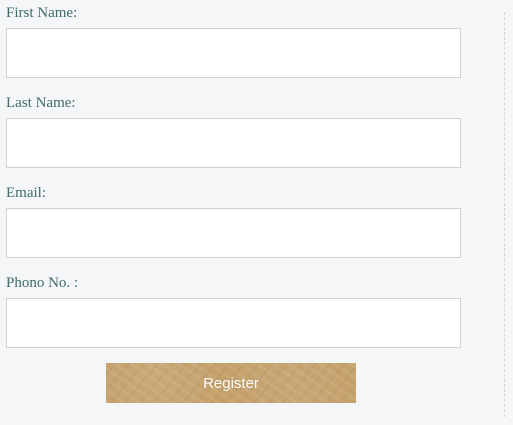  I want to click on last-name-label: Last Name:, so click(41, 103).